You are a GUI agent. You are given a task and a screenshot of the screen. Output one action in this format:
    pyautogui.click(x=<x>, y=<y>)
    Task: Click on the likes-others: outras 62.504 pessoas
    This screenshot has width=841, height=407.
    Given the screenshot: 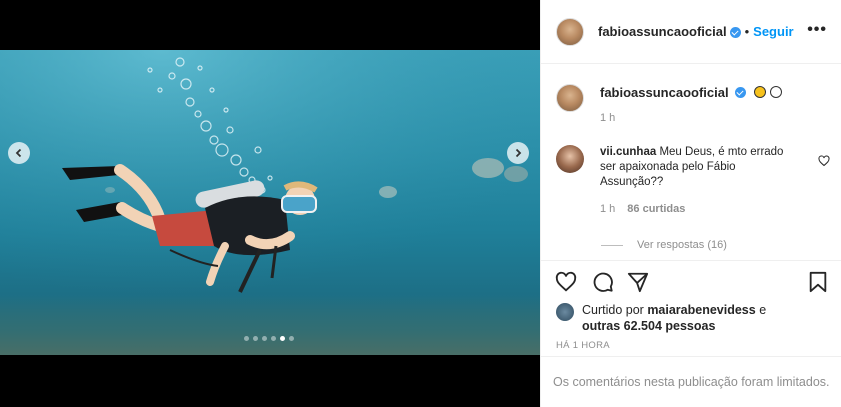 What is the action you would take?
    pyautogui.click(x=648, y=326)
    